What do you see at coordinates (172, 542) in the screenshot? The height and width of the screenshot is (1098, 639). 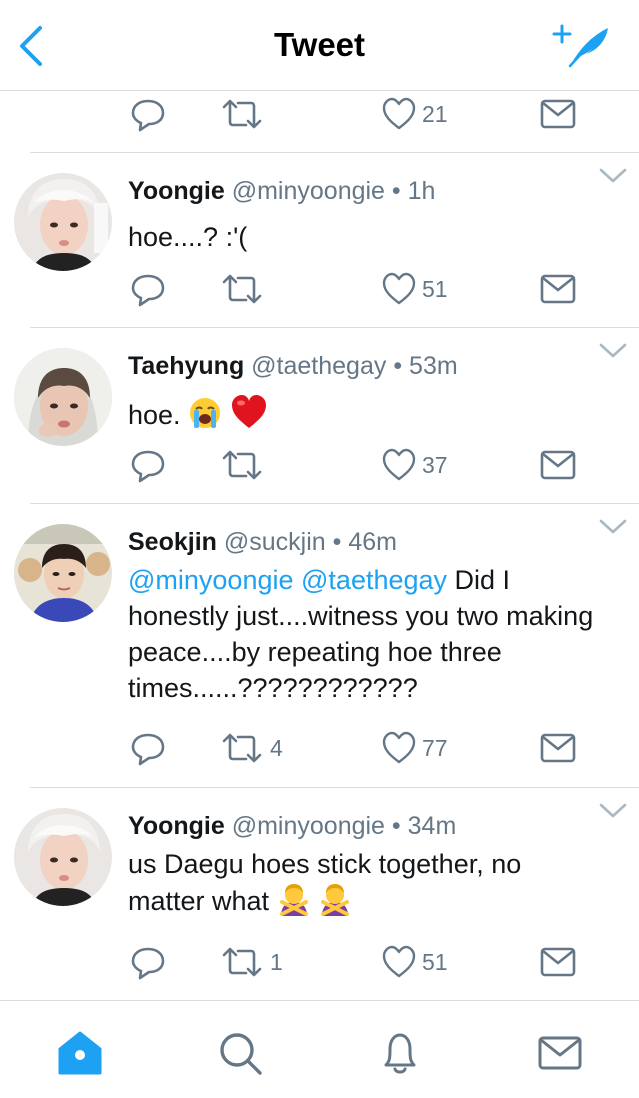 I see `display-name: Seokjin` at bounding box center [172, 542].